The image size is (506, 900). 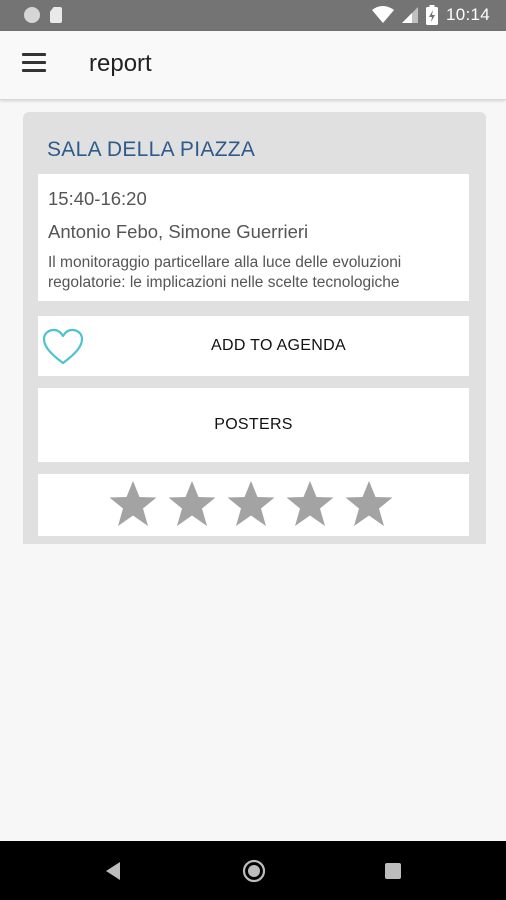 I want to click on battery-icon, so click(x=431, y=15).